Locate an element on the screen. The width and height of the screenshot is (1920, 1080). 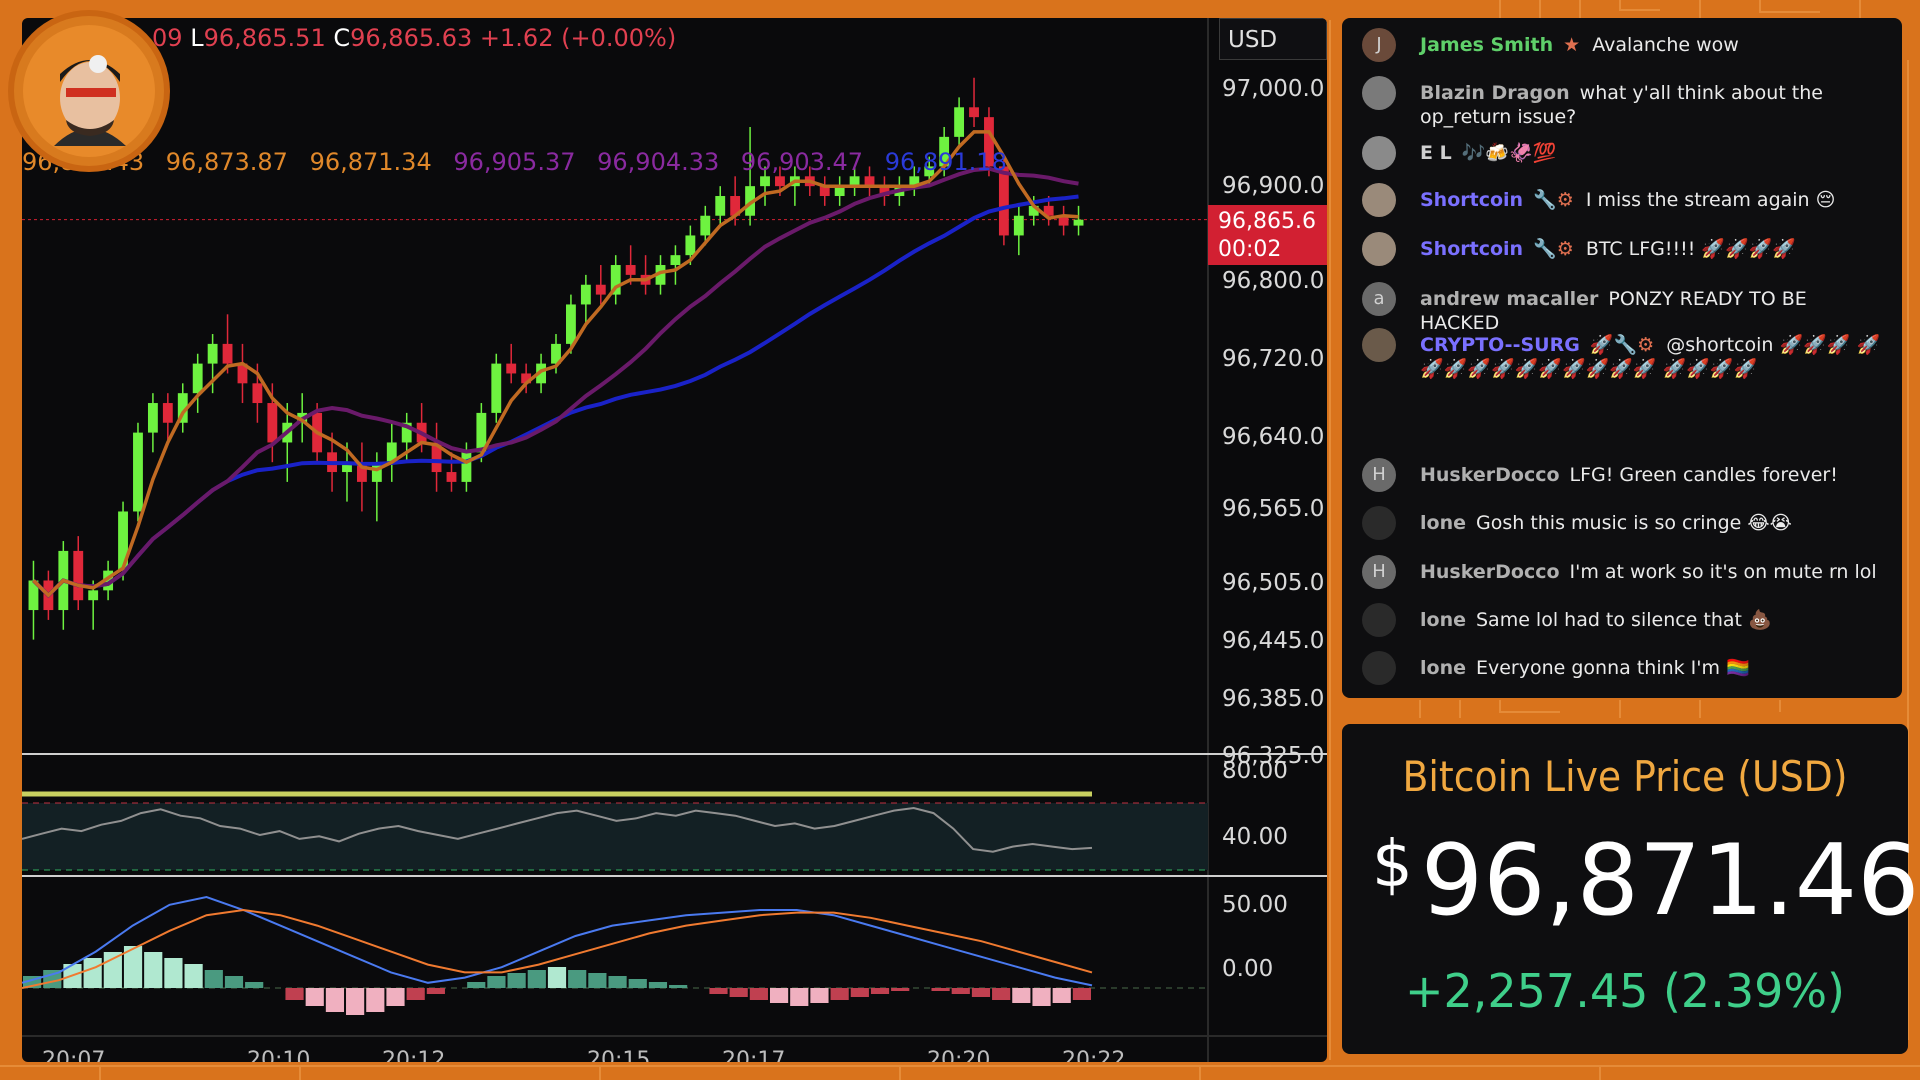
chat-message: lone Gosh this music is so cringe 😂😭 is located at coordinates (1622, 523).